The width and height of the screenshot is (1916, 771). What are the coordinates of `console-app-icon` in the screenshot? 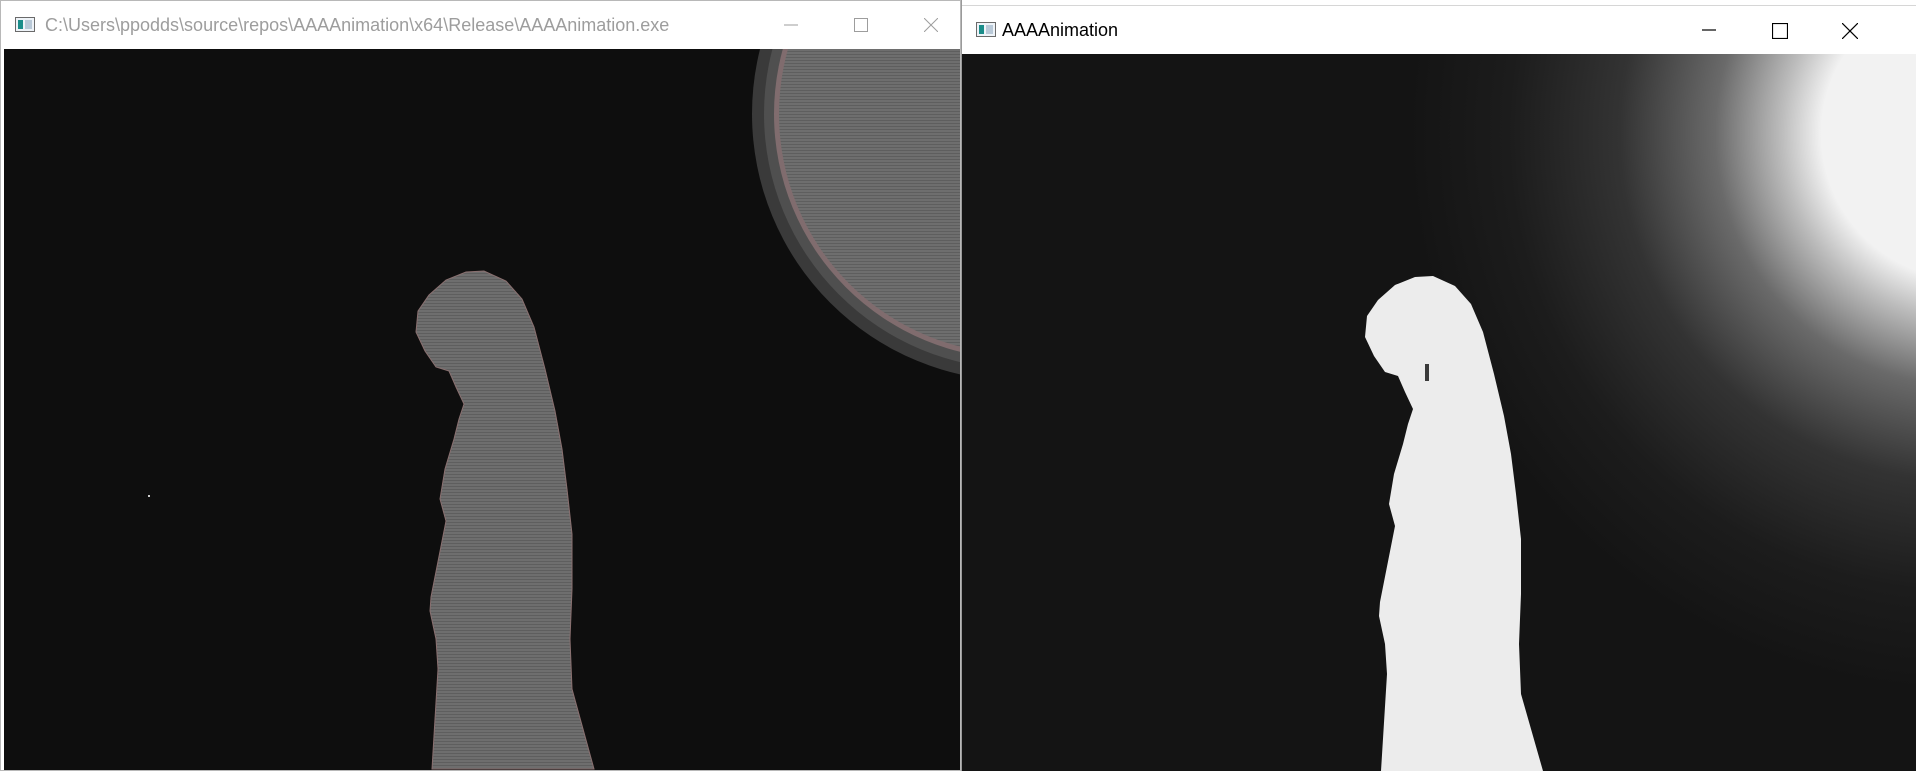 It's located at (25, 24).